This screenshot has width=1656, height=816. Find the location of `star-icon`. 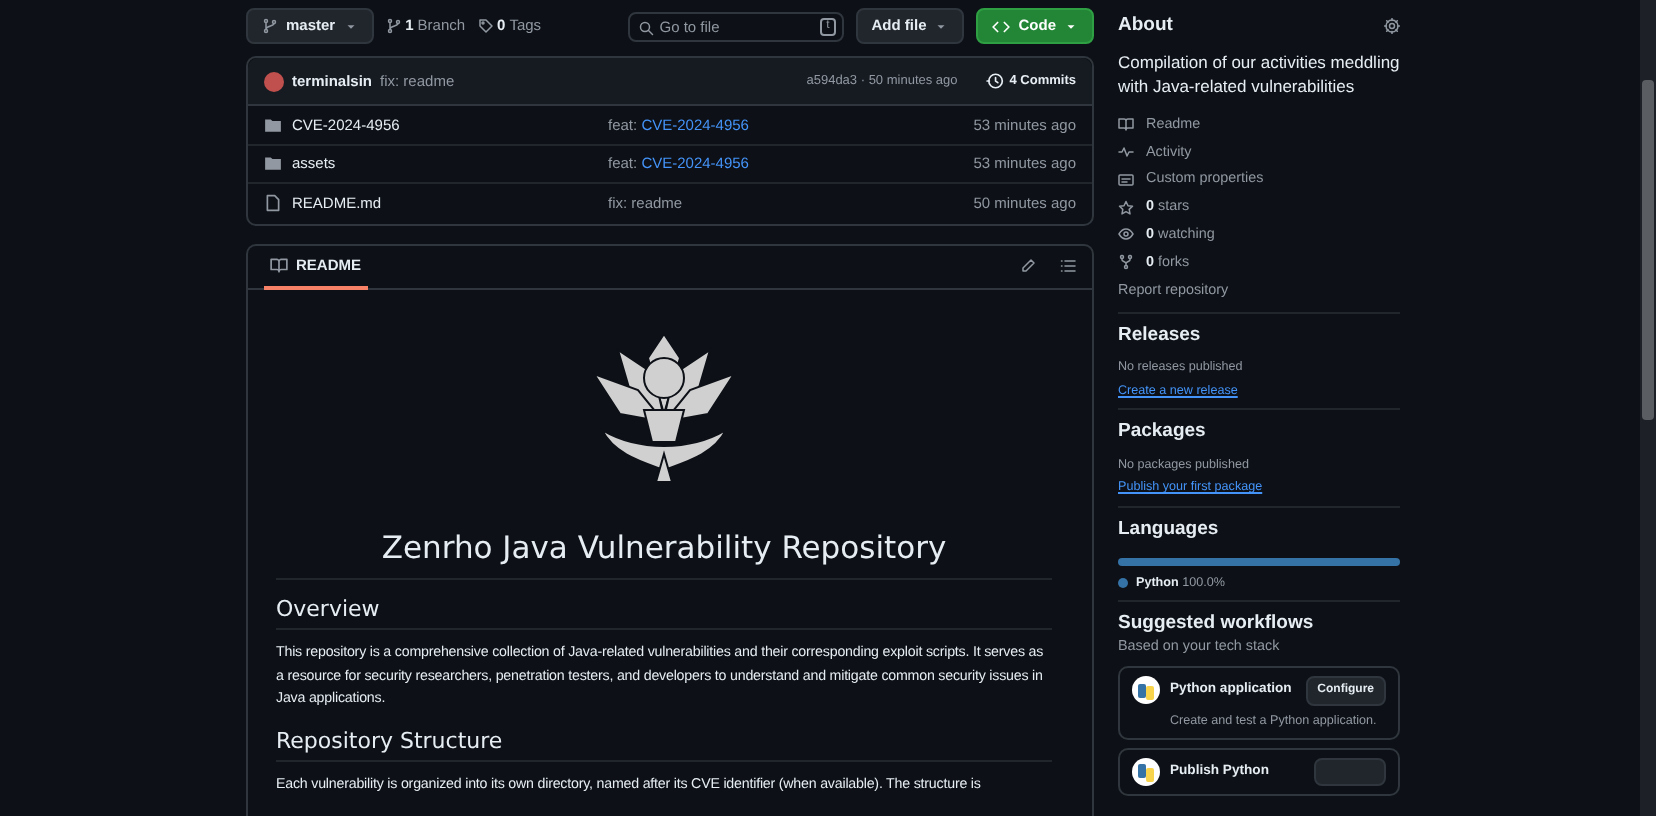

star-icon is located at coordinates (1126, 207).